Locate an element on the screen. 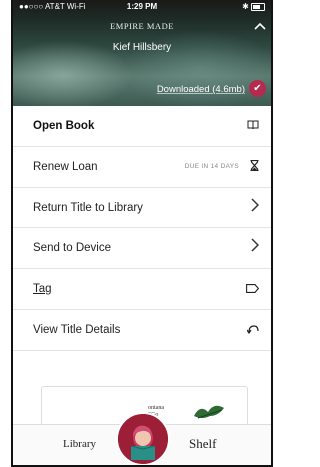 The width and height of the screenshot is (320, 467). status-bar: ●●○○○ AT&T Wi-Fi 1:29 PM ✱ is located at coordinates (142, 7).